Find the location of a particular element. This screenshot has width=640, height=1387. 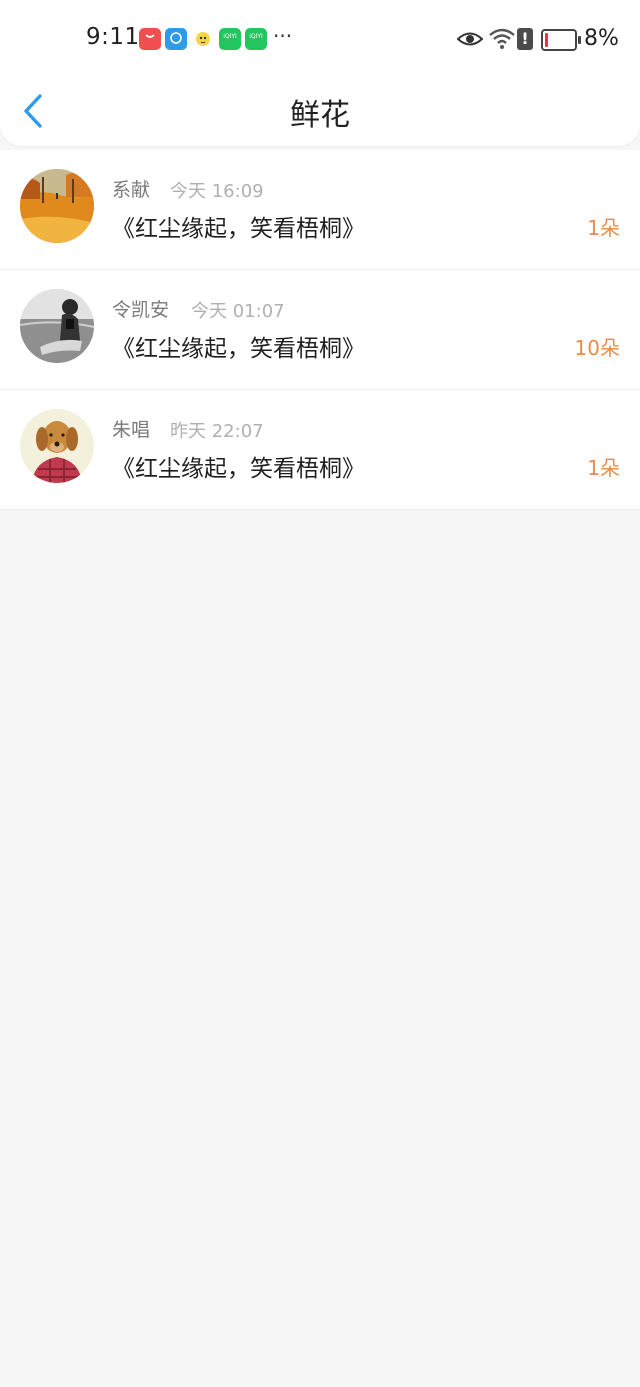

user-name: 系献 is located at coordinates (131, 190).